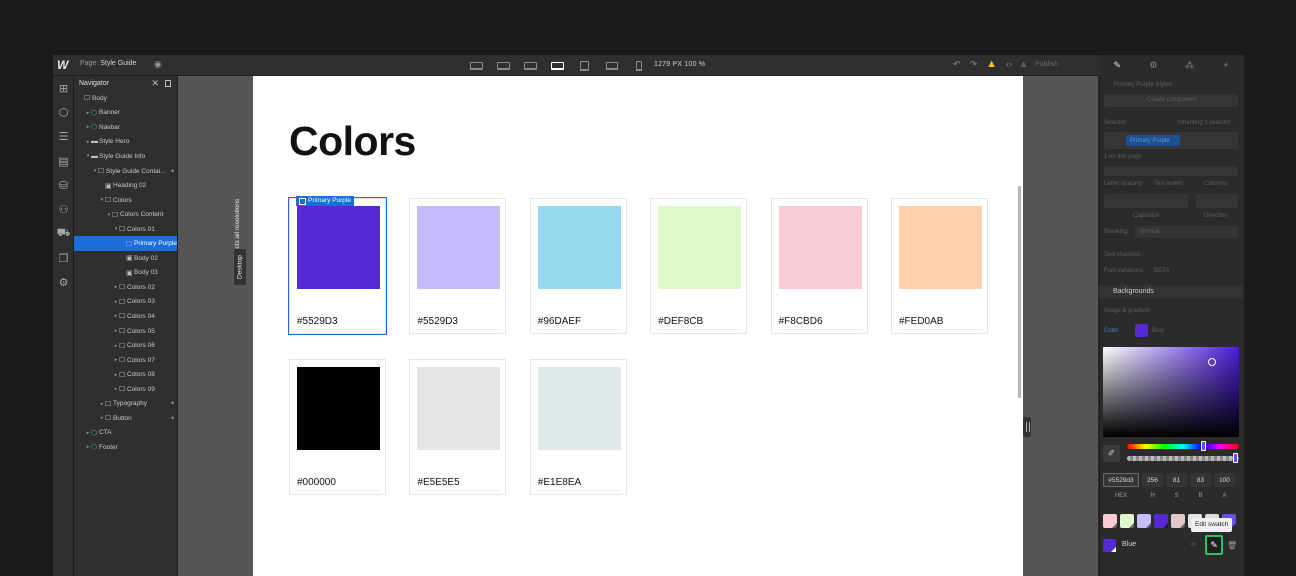 The image size is (1296, 576). I want to click on pages-icon: ▤, so click(63, 161).